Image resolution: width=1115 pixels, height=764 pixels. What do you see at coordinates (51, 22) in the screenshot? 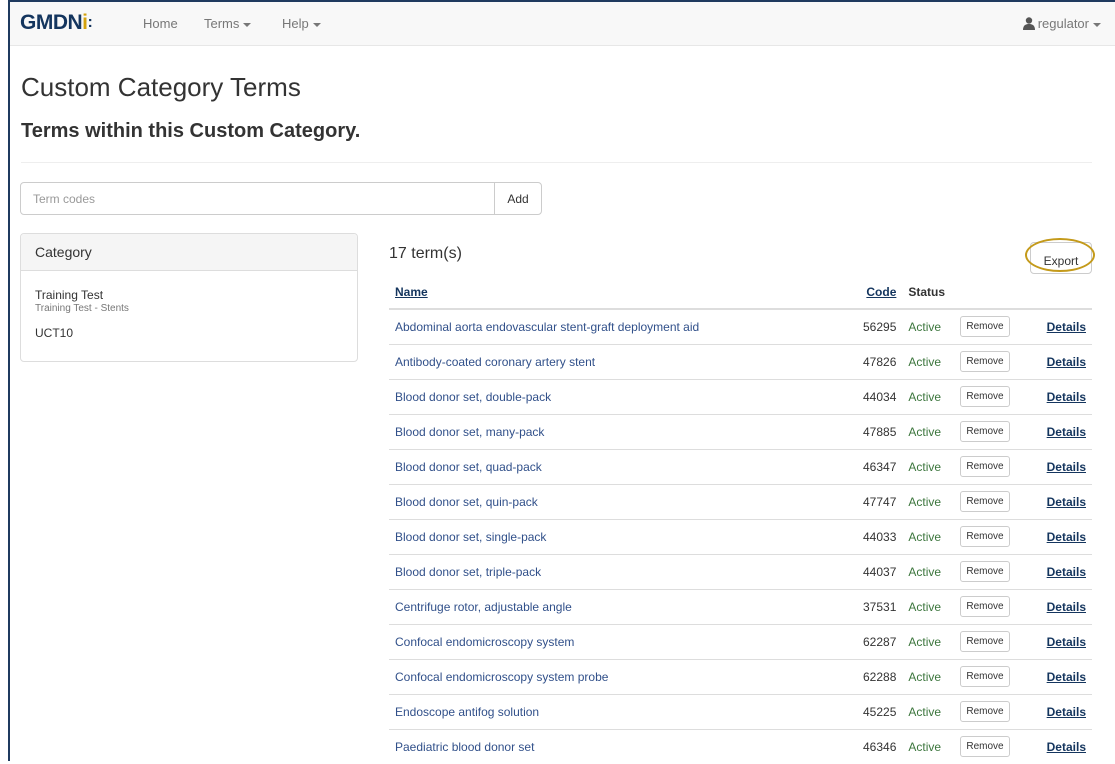
I see `brand-text: GMDN` at bounding box center [51, 22].